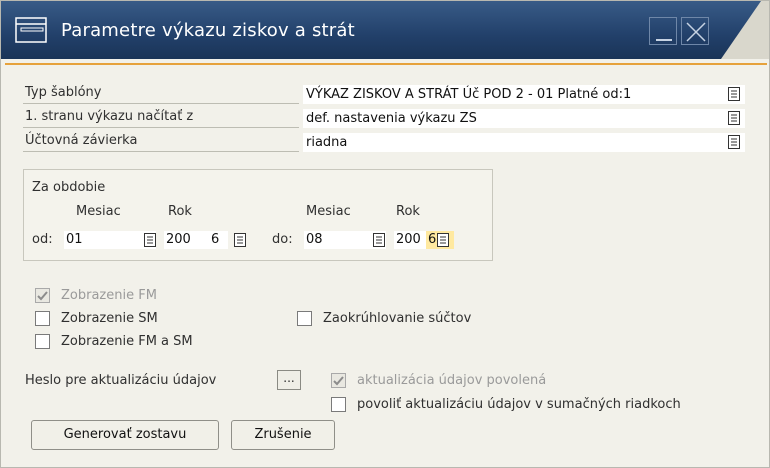 The height and width of the screenshot is (468, 770). What do you see at coordinates (283, 435) in the screenshot?
I see `cancel-button: Zrušenie` at bounding box center [283, 435].